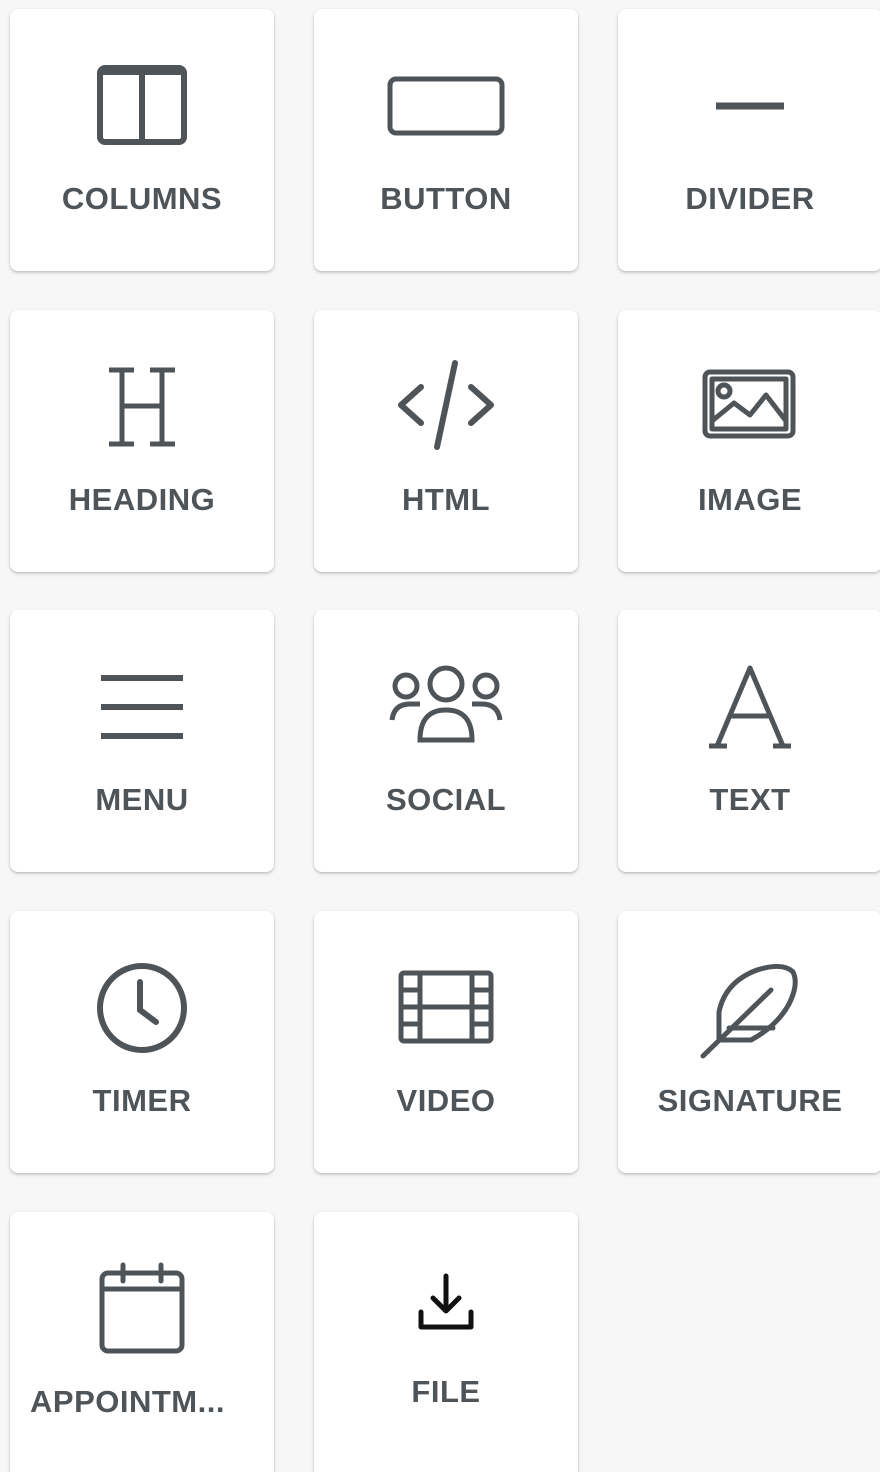 This screenshot has width=880, height=1472. I want to click on tile-label: DIVIDER, so click(750, 198).